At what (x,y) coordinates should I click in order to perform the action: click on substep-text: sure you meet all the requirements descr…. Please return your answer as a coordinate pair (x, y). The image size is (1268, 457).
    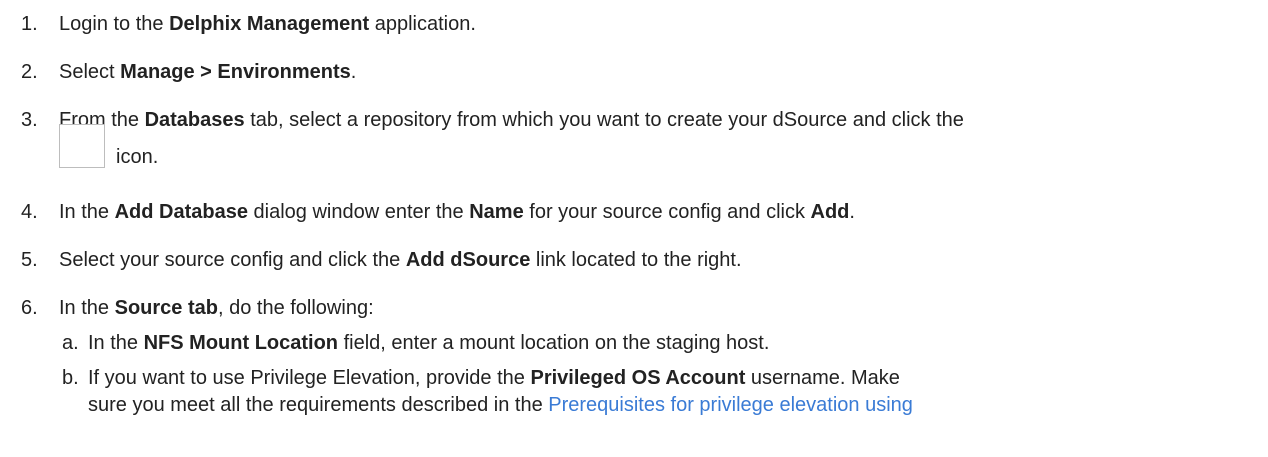
    Looking at the image, I should click on (318, 405).